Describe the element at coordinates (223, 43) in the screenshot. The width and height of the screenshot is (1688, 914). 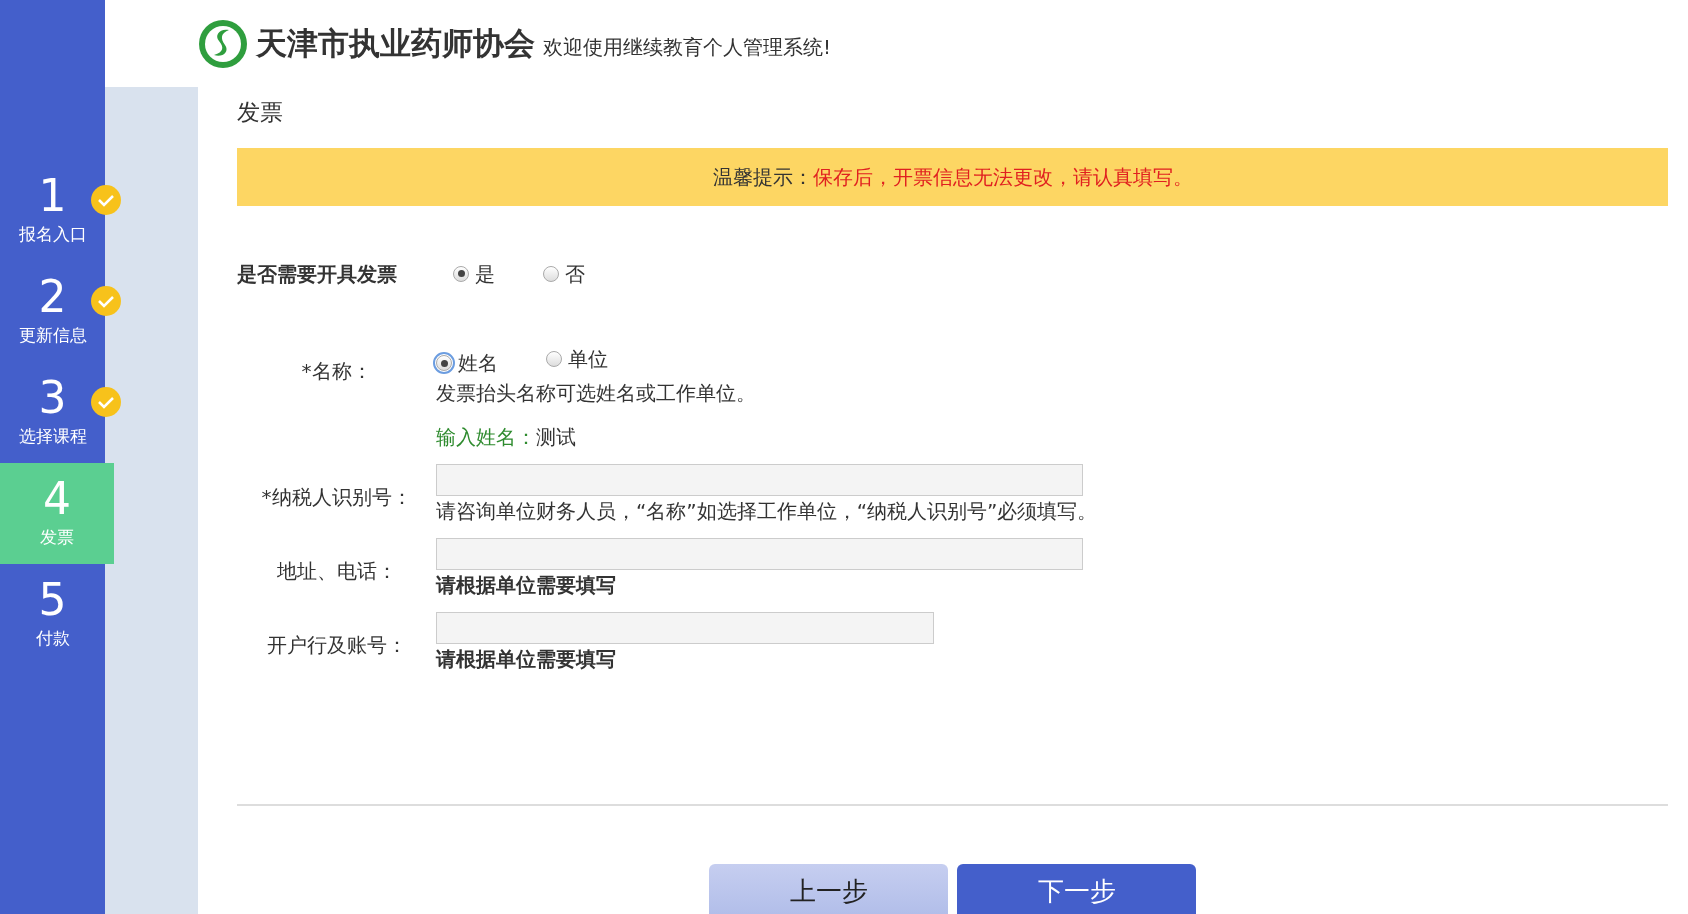
I see `logo-icon` at that location.